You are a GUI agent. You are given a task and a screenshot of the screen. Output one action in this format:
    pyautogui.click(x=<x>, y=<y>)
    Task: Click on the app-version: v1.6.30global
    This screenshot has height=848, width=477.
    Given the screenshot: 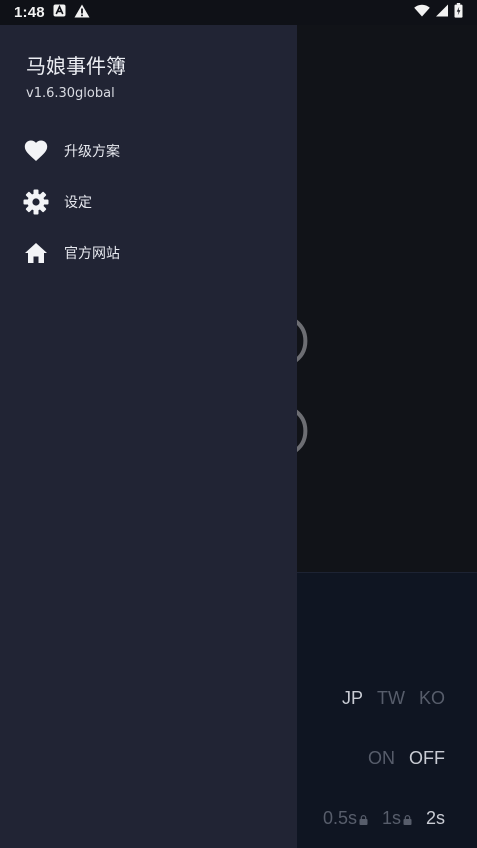 What is the action you would take?
    pyautogui.click(x=70, y=93)
    